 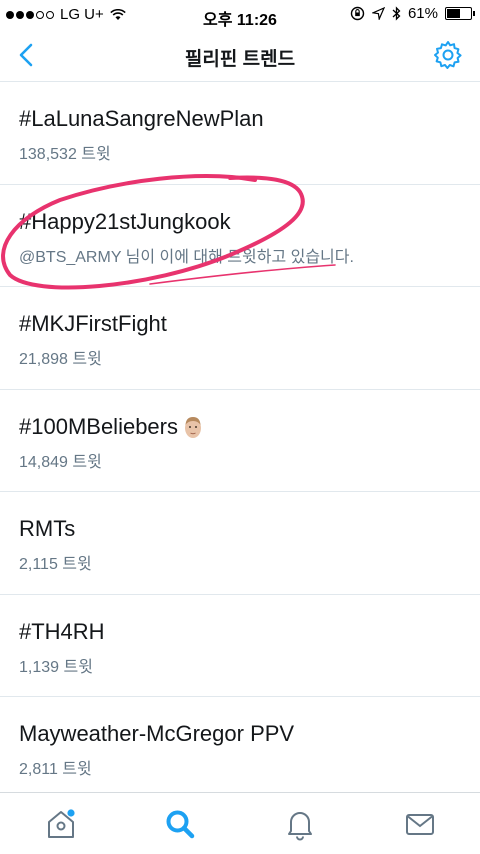 What do you see at coordinates (454, 13) in the screenshot?
I see `battery-fill` at bounding box center [454, 13].